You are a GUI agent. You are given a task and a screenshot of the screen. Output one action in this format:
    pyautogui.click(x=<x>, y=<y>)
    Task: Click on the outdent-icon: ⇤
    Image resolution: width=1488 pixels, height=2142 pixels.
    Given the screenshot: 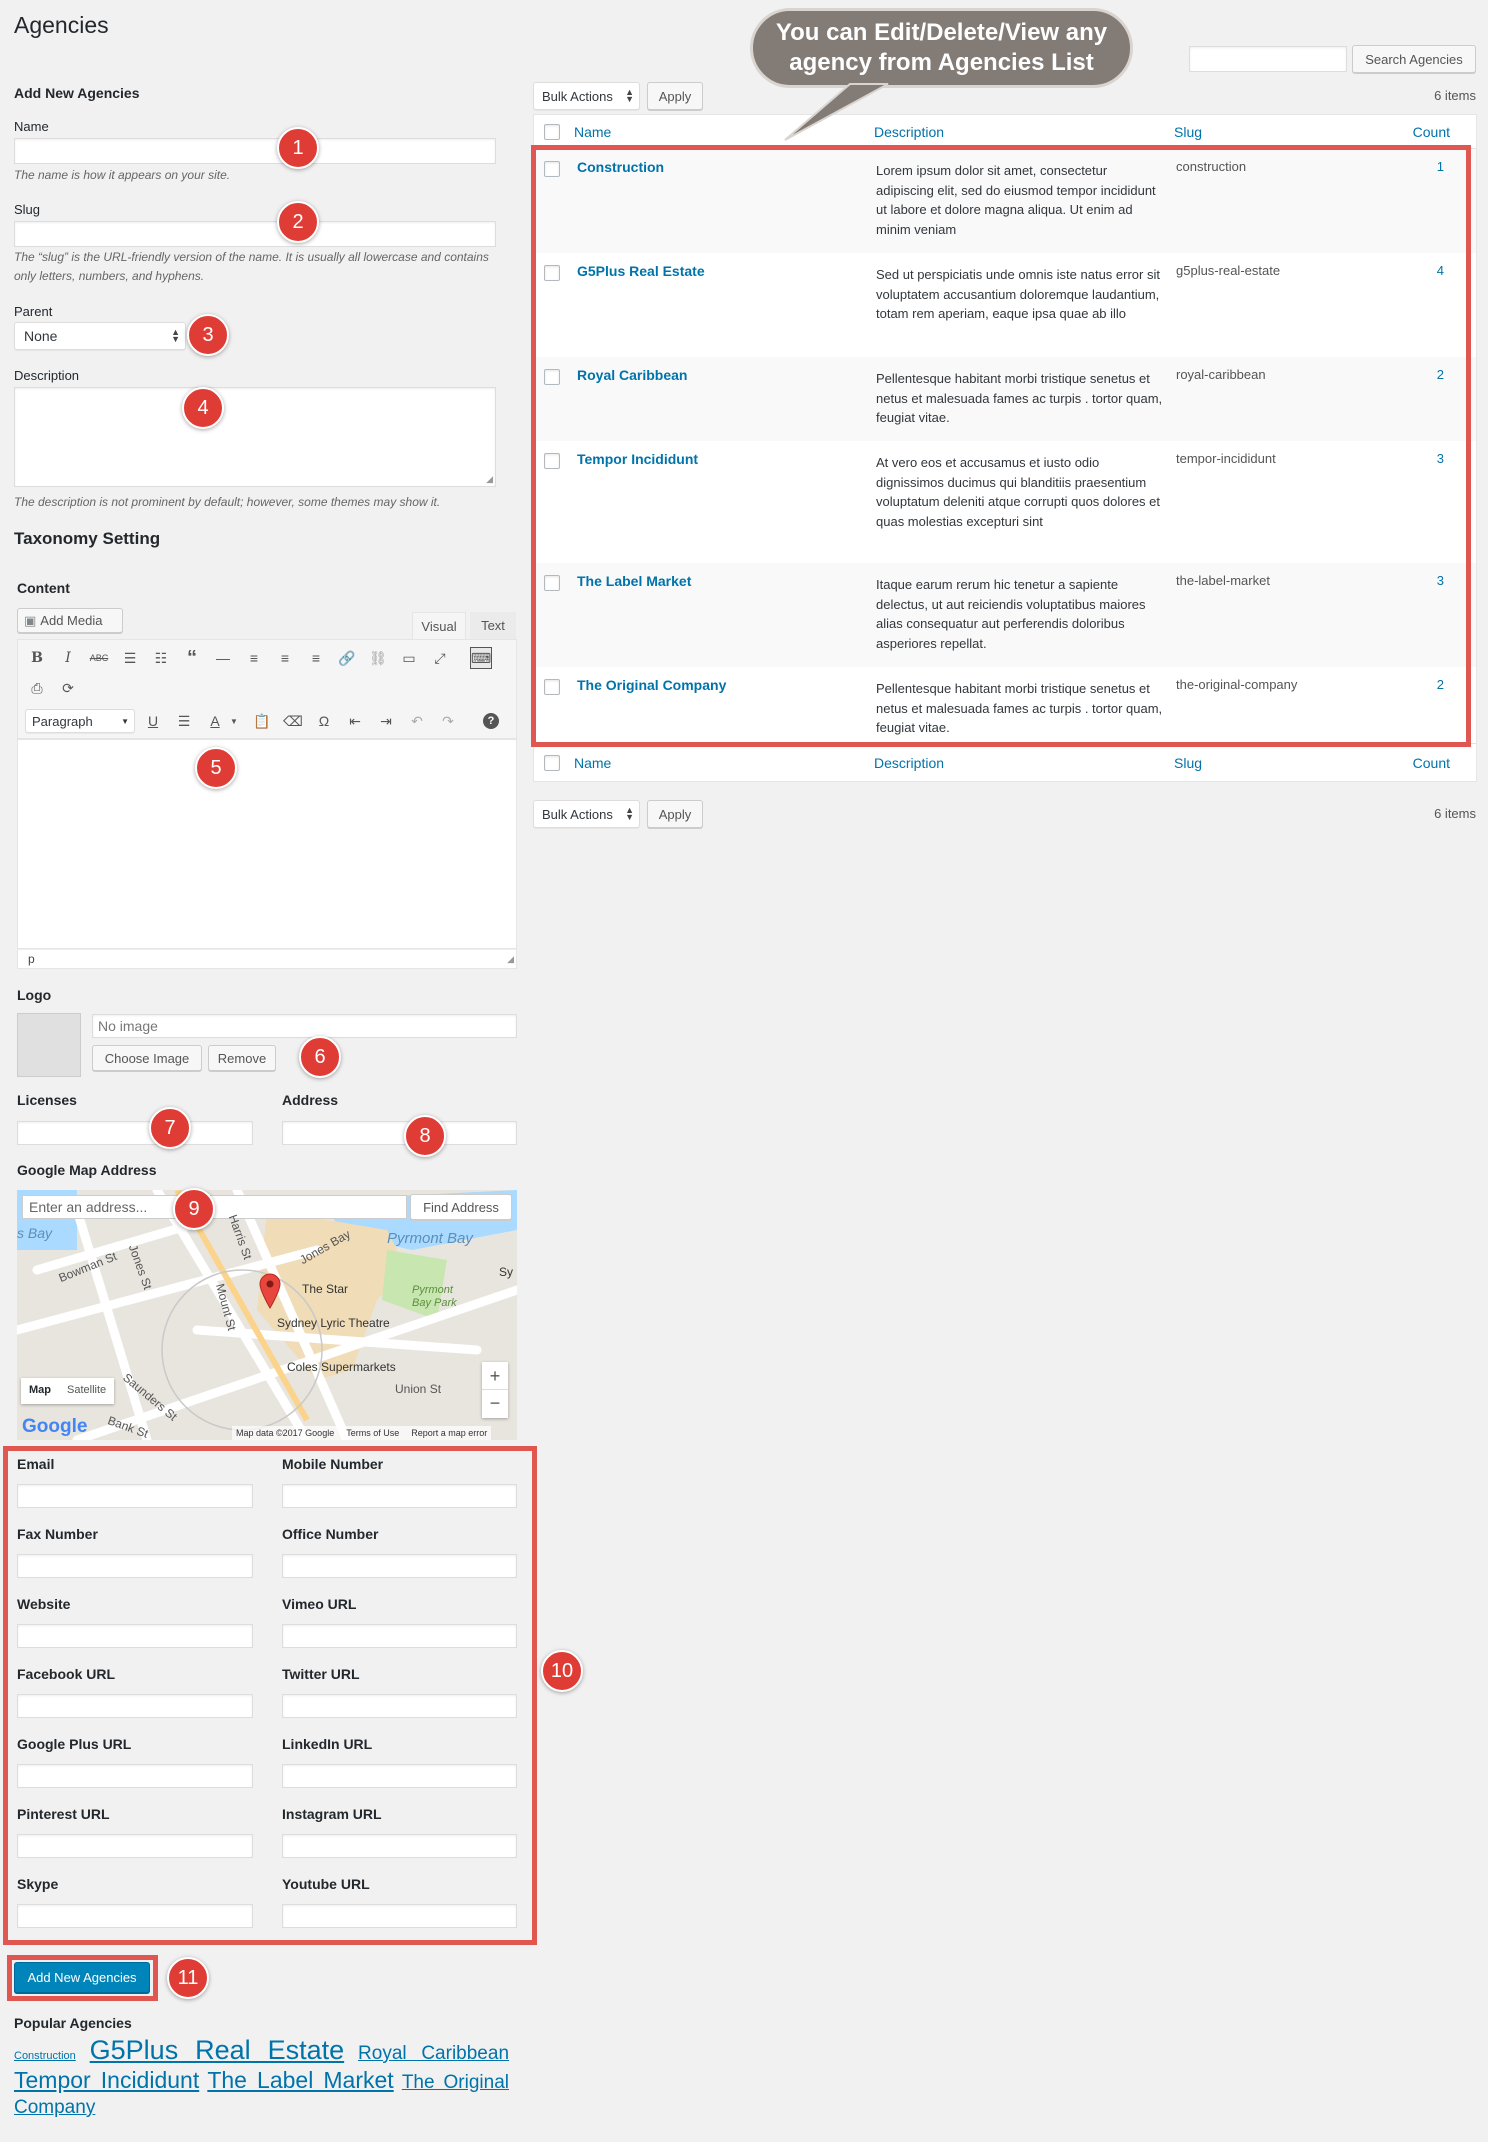 What is the action you would take?
    pyautogui.click(x=355, y=721)
    